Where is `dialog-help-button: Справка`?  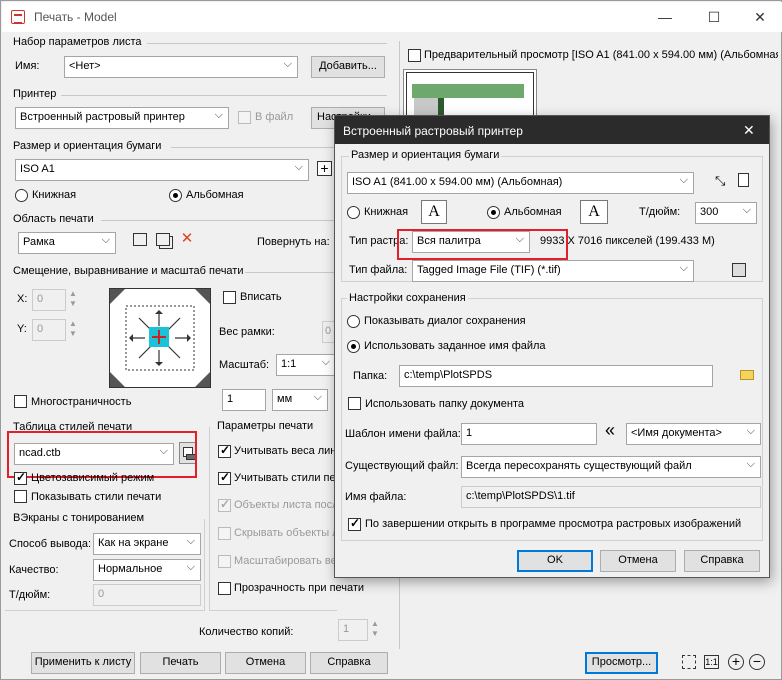 dialog-help-button: Справка is located at coordinates (722, 561).